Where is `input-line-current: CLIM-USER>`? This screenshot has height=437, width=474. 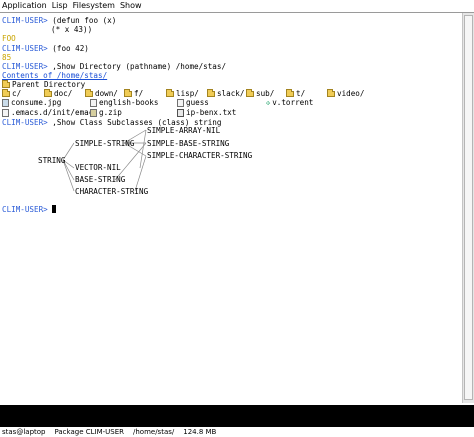
input-line-current: CLIM-USER> is located at coordinates (29, 209).